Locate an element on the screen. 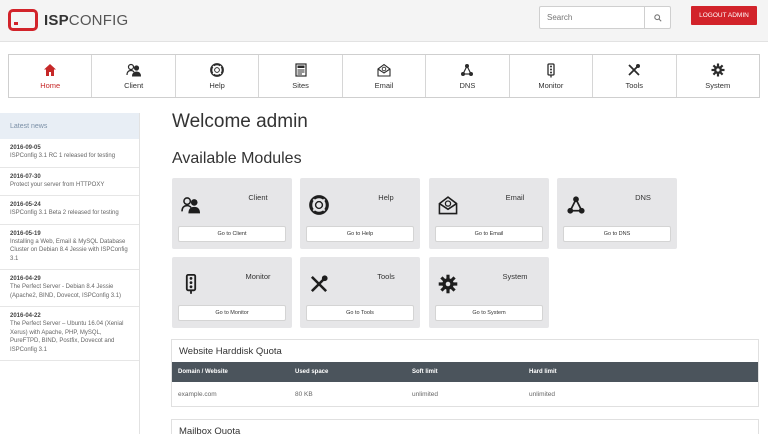 This screenshot has width=768, height=434. nav-label: Tools is located at coordinates (634, 85).